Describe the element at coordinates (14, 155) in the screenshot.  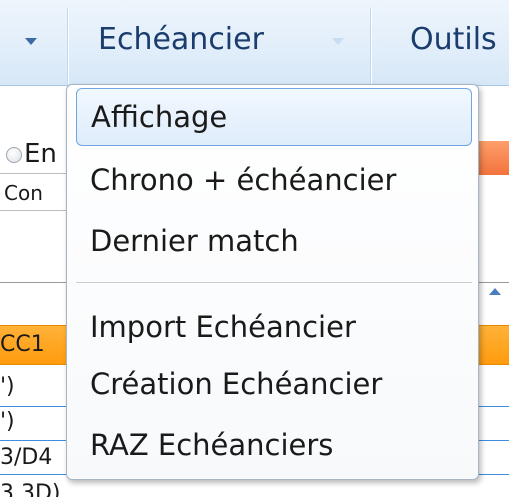
I see `radio-button` at that location.